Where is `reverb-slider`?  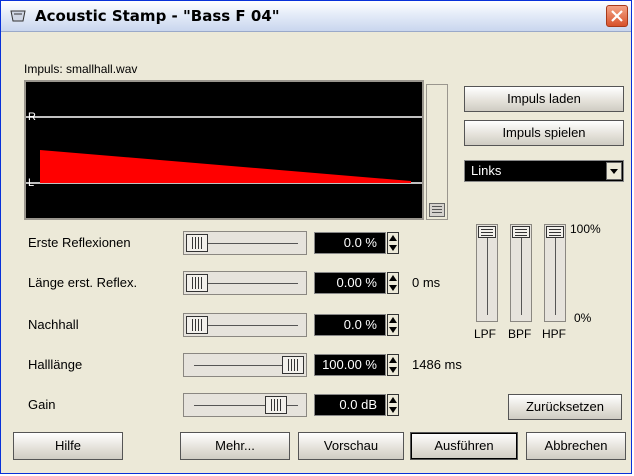 reverb-slider is located at coordinates (245, 325).